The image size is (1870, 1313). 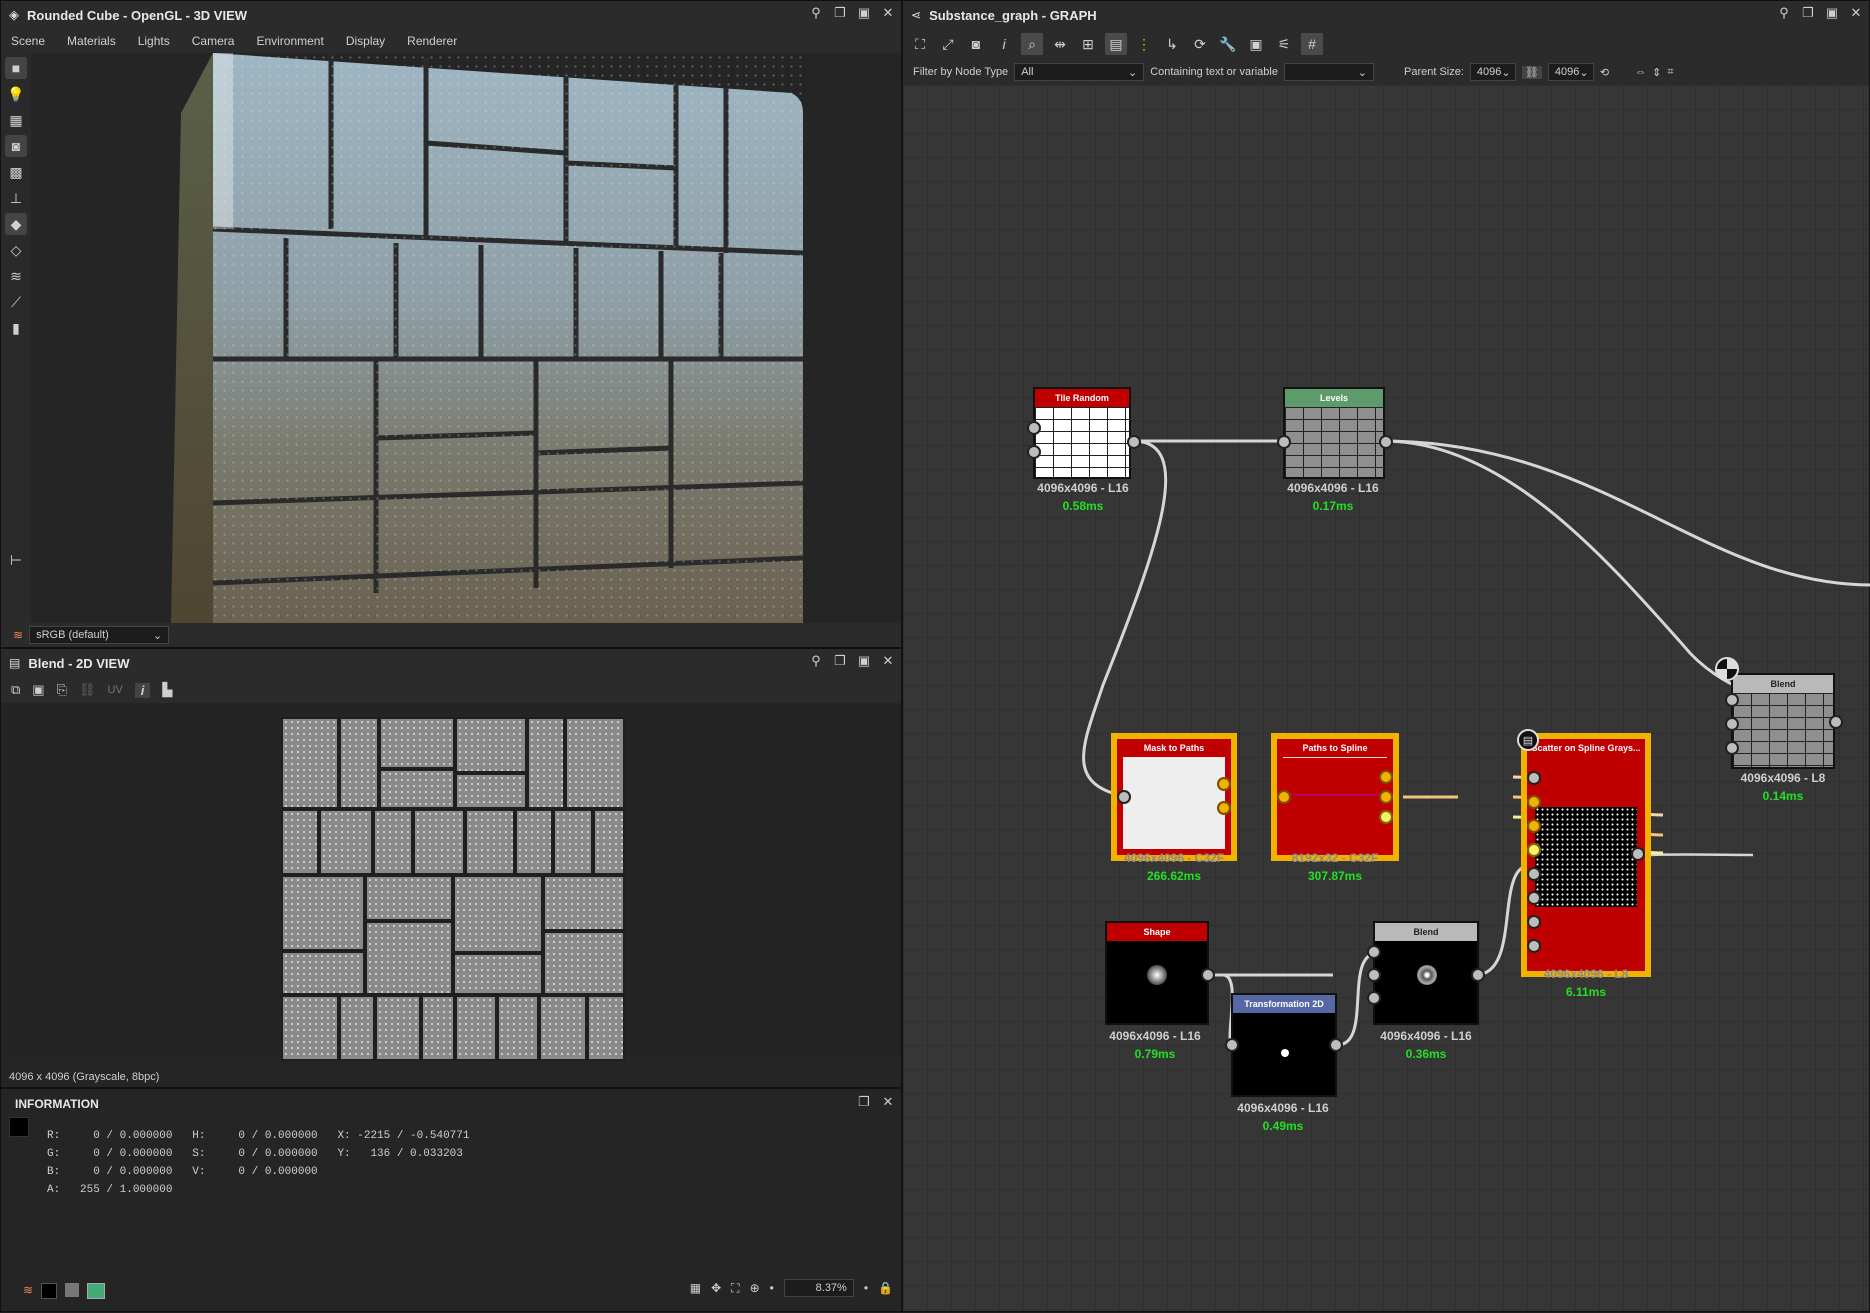 I want to click on axis-icon: ⊥, so click(x=16, y=198).